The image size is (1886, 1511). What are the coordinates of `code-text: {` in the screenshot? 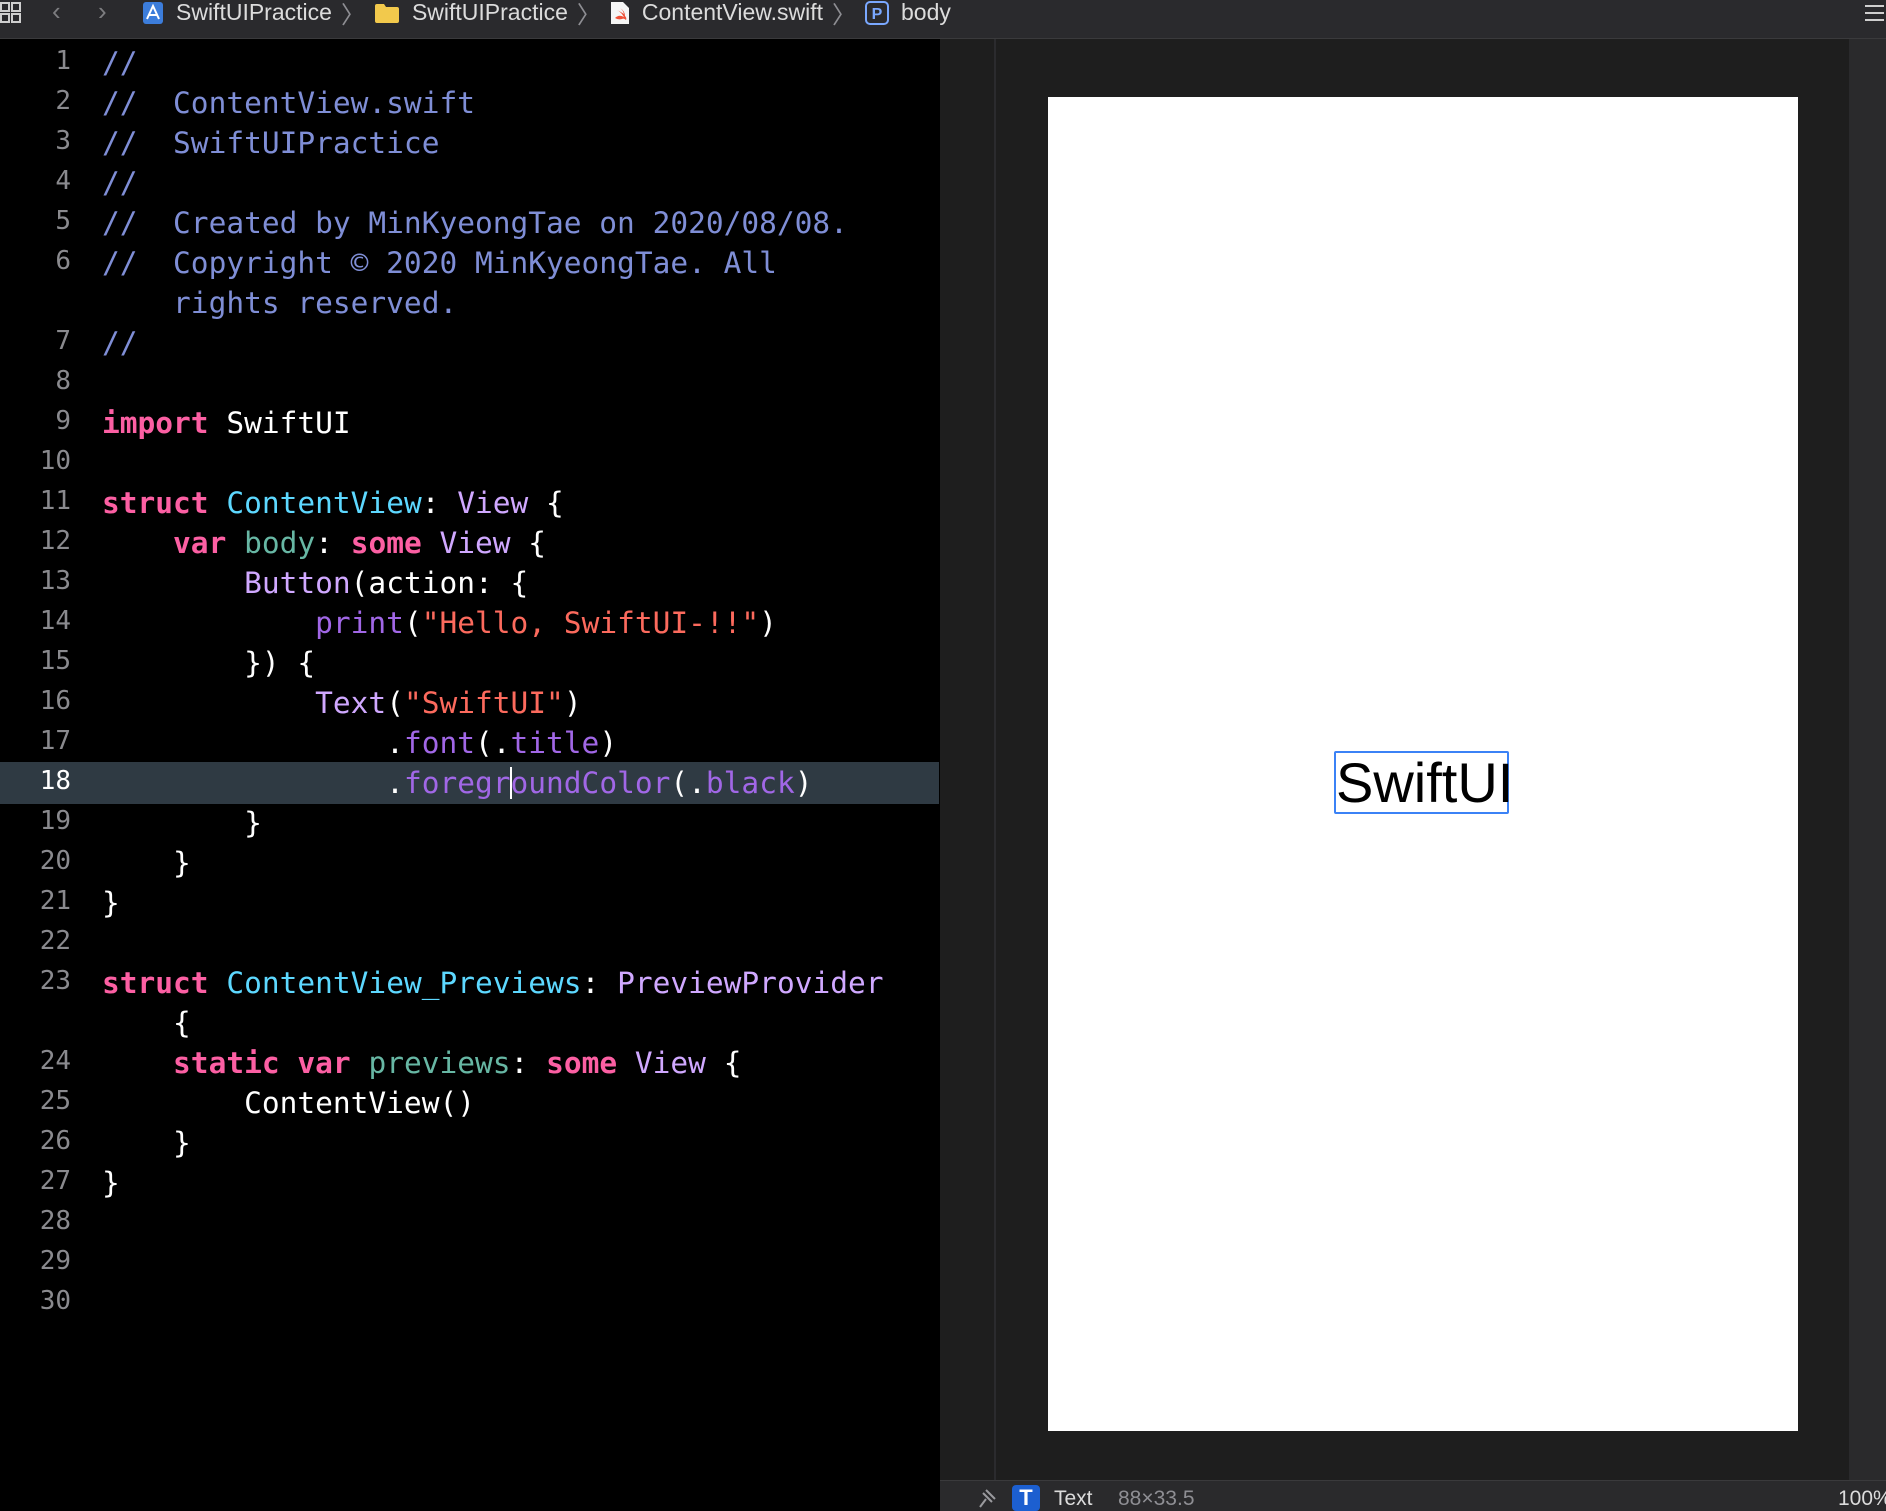 It's located at (146, 1023).